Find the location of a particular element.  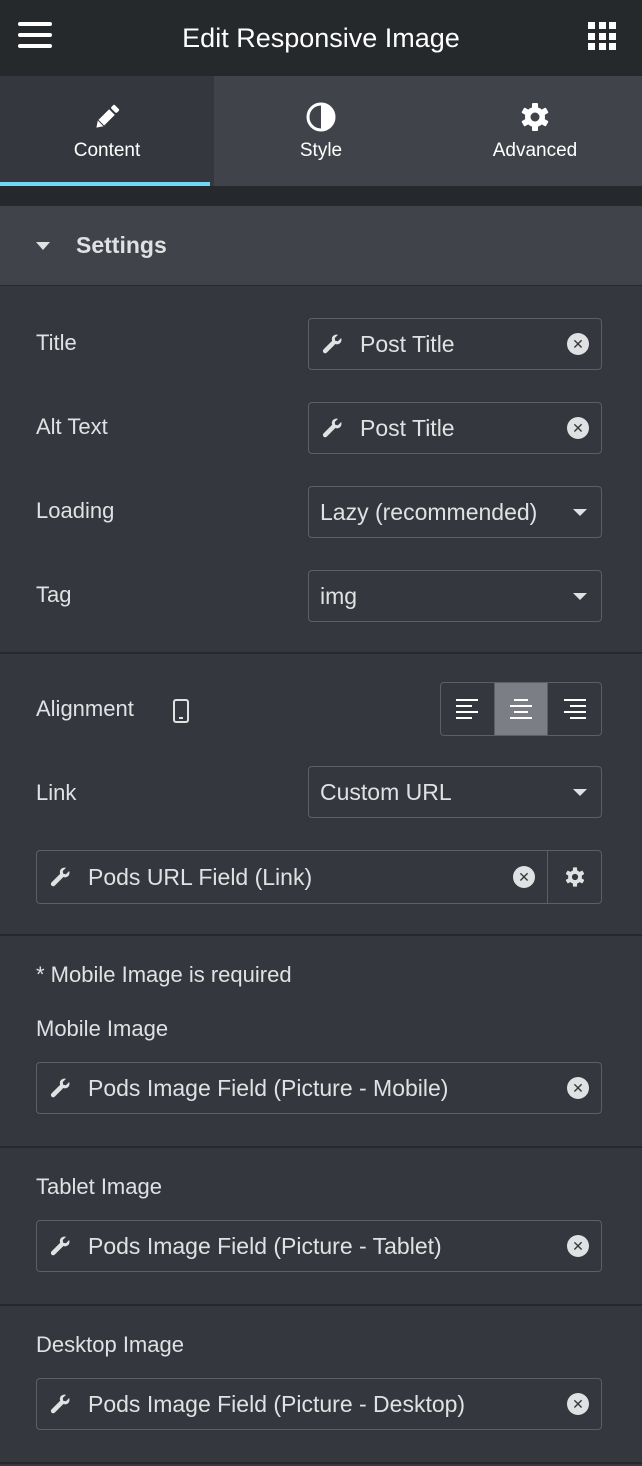

tag-select: img is located at coordinates (455, 596).